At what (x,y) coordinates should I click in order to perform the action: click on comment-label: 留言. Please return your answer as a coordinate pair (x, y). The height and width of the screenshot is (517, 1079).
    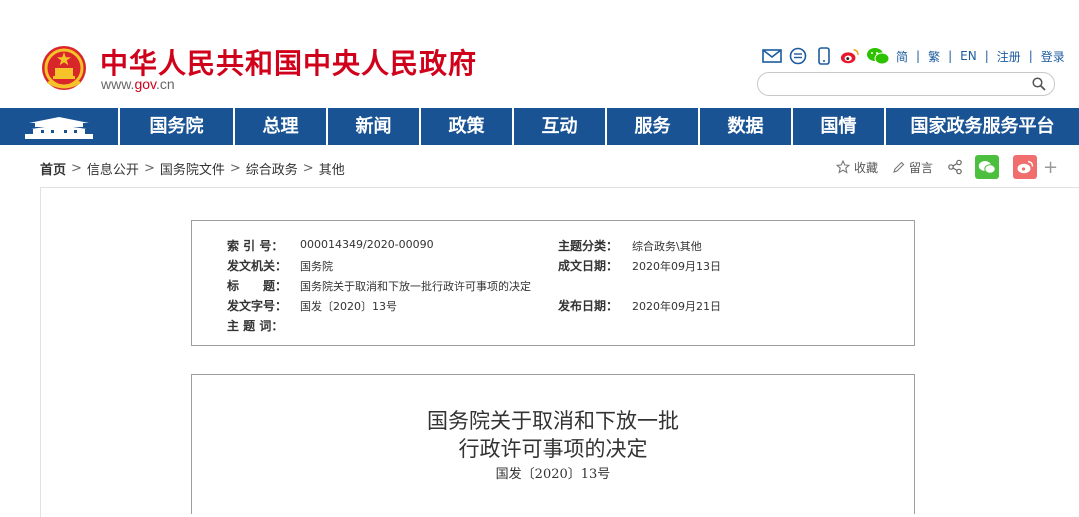
    Looking at the image, I should click on (921, 167).